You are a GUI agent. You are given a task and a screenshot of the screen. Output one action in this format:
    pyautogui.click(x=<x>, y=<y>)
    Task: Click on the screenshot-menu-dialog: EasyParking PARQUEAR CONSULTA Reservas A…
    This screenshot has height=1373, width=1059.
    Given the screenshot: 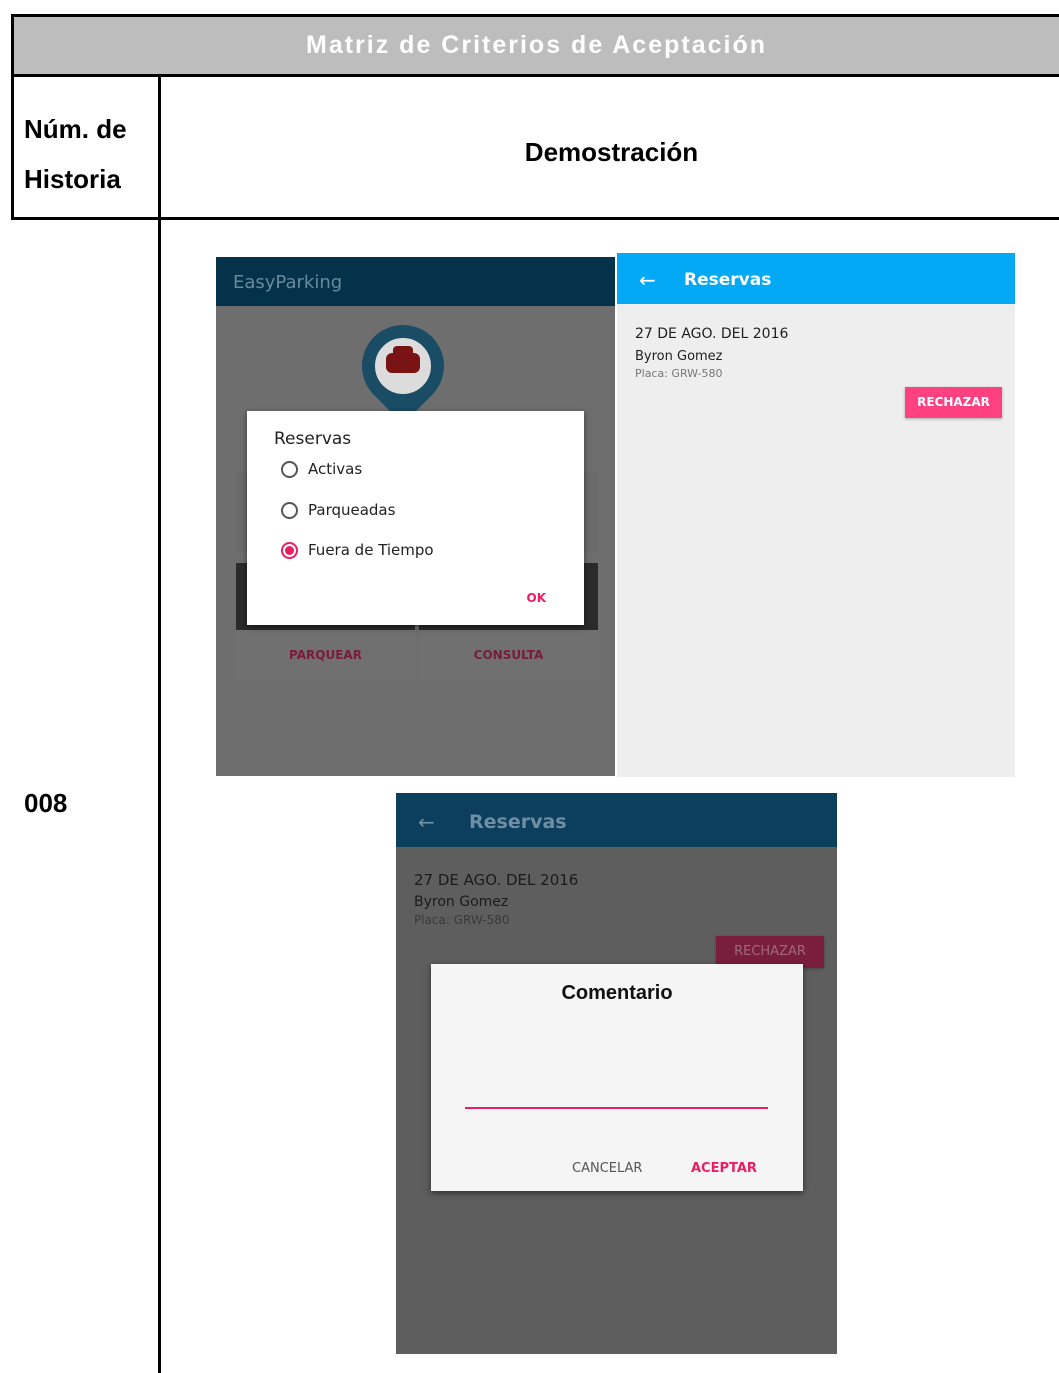 What is the action you would take?
    pyautogui.click(x=415, y=516)
    